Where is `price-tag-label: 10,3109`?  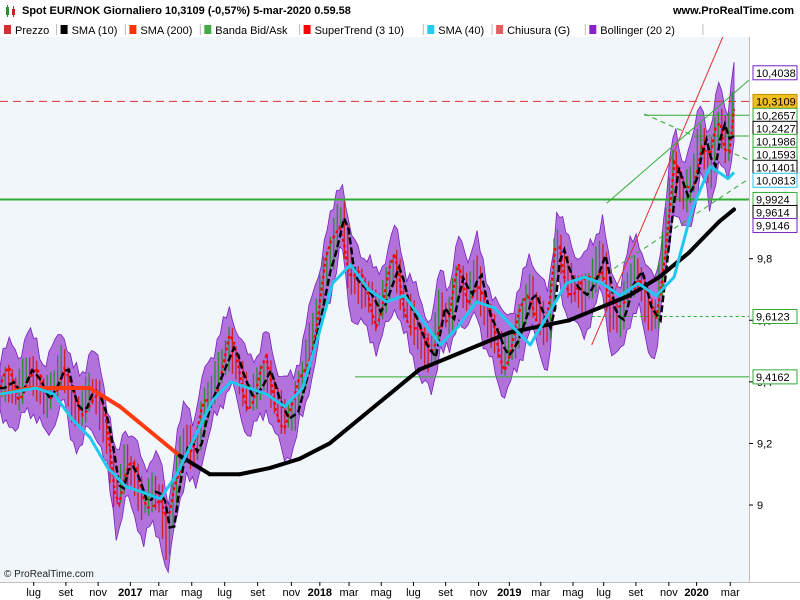 price-tag-label: 10,3109 is located at coordinates (776, 102).